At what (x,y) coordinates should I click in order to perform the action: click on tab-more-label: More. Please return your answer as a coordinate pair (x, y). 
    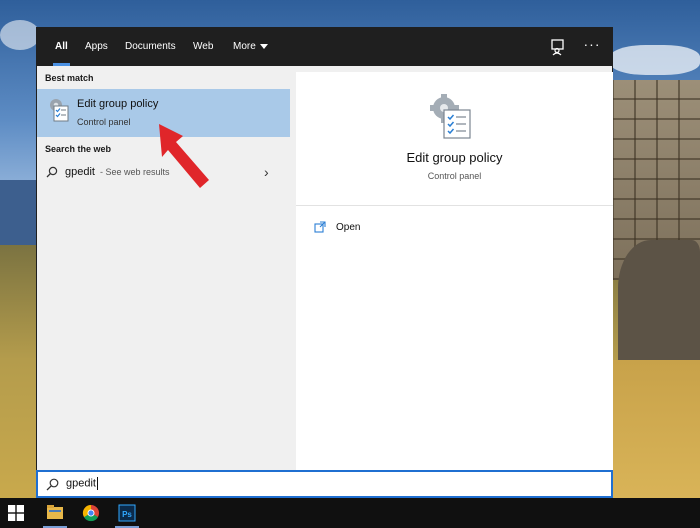
    Looking at the image, I should click on (244, 46).